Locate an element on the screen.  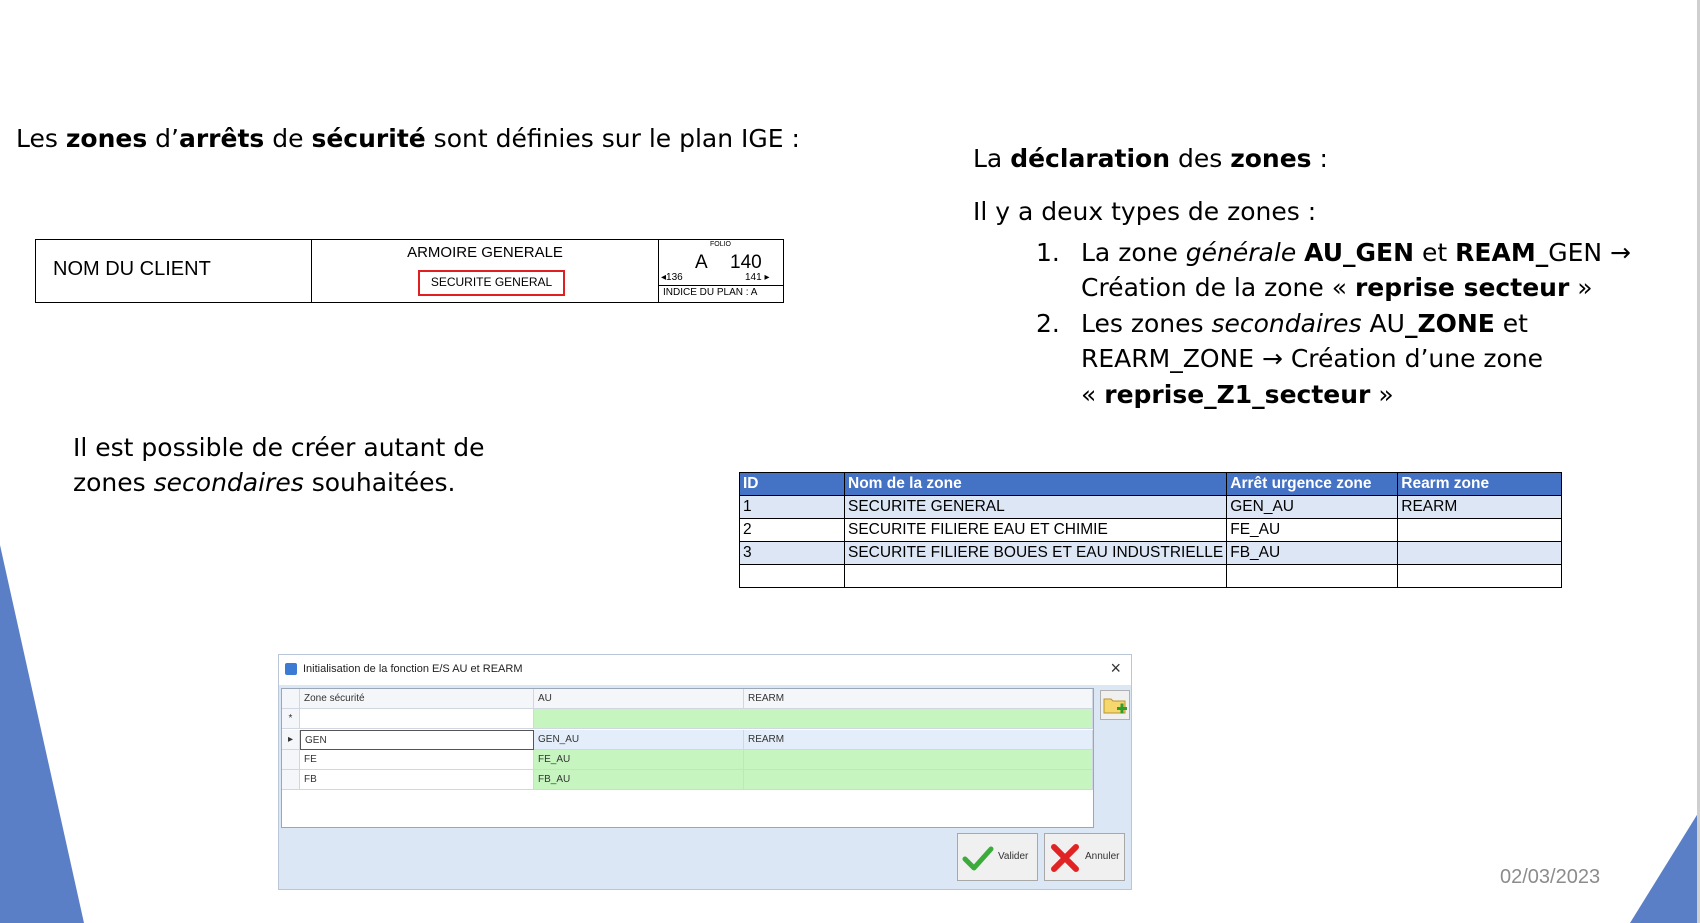
client-cell: NOM DU CLIENT is located at coordinates (174, 271).